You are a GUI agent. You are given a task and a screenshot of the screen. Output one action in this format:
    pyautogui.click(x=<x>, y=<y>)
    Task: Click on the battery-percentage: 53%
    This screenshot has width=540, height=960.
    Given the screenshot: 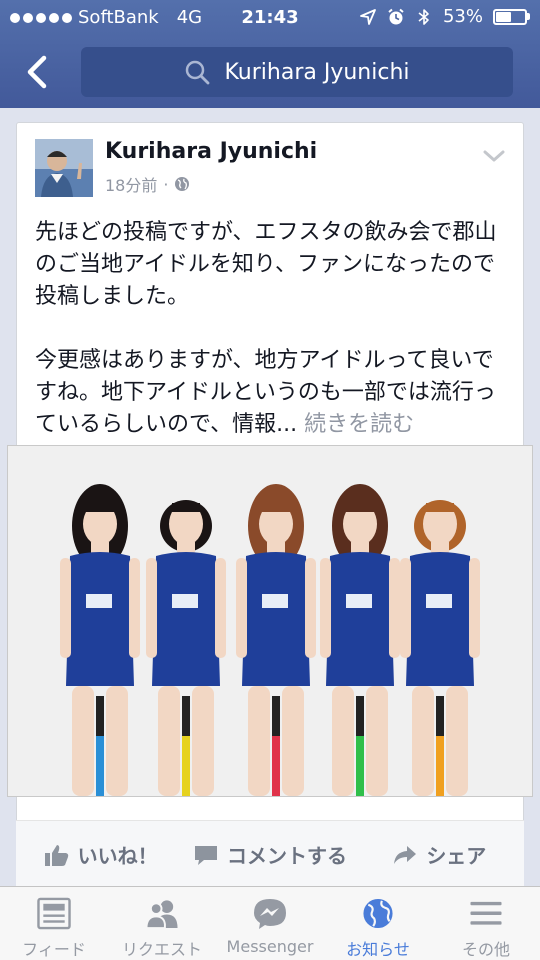 What is the action you would take?
    pyautogui.click(x=462, y=16)
    